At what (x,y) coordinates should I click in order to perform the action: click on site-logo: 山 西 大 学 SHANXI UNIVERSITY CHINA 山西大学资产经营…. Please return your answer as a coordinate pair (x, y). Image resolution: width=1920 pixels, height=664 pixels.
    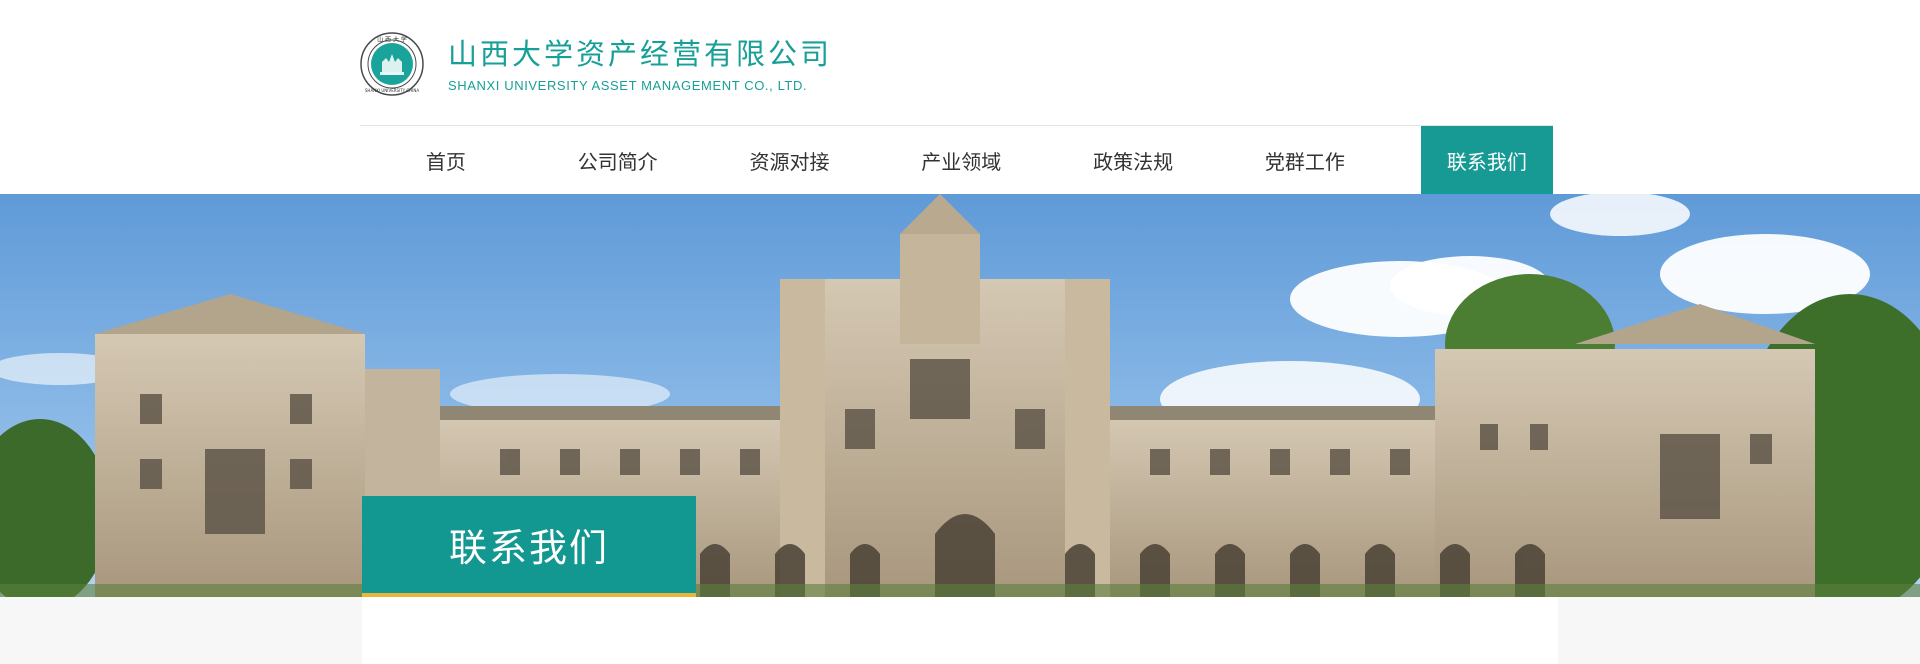
    Looking at the image, I should click on (596, 64).